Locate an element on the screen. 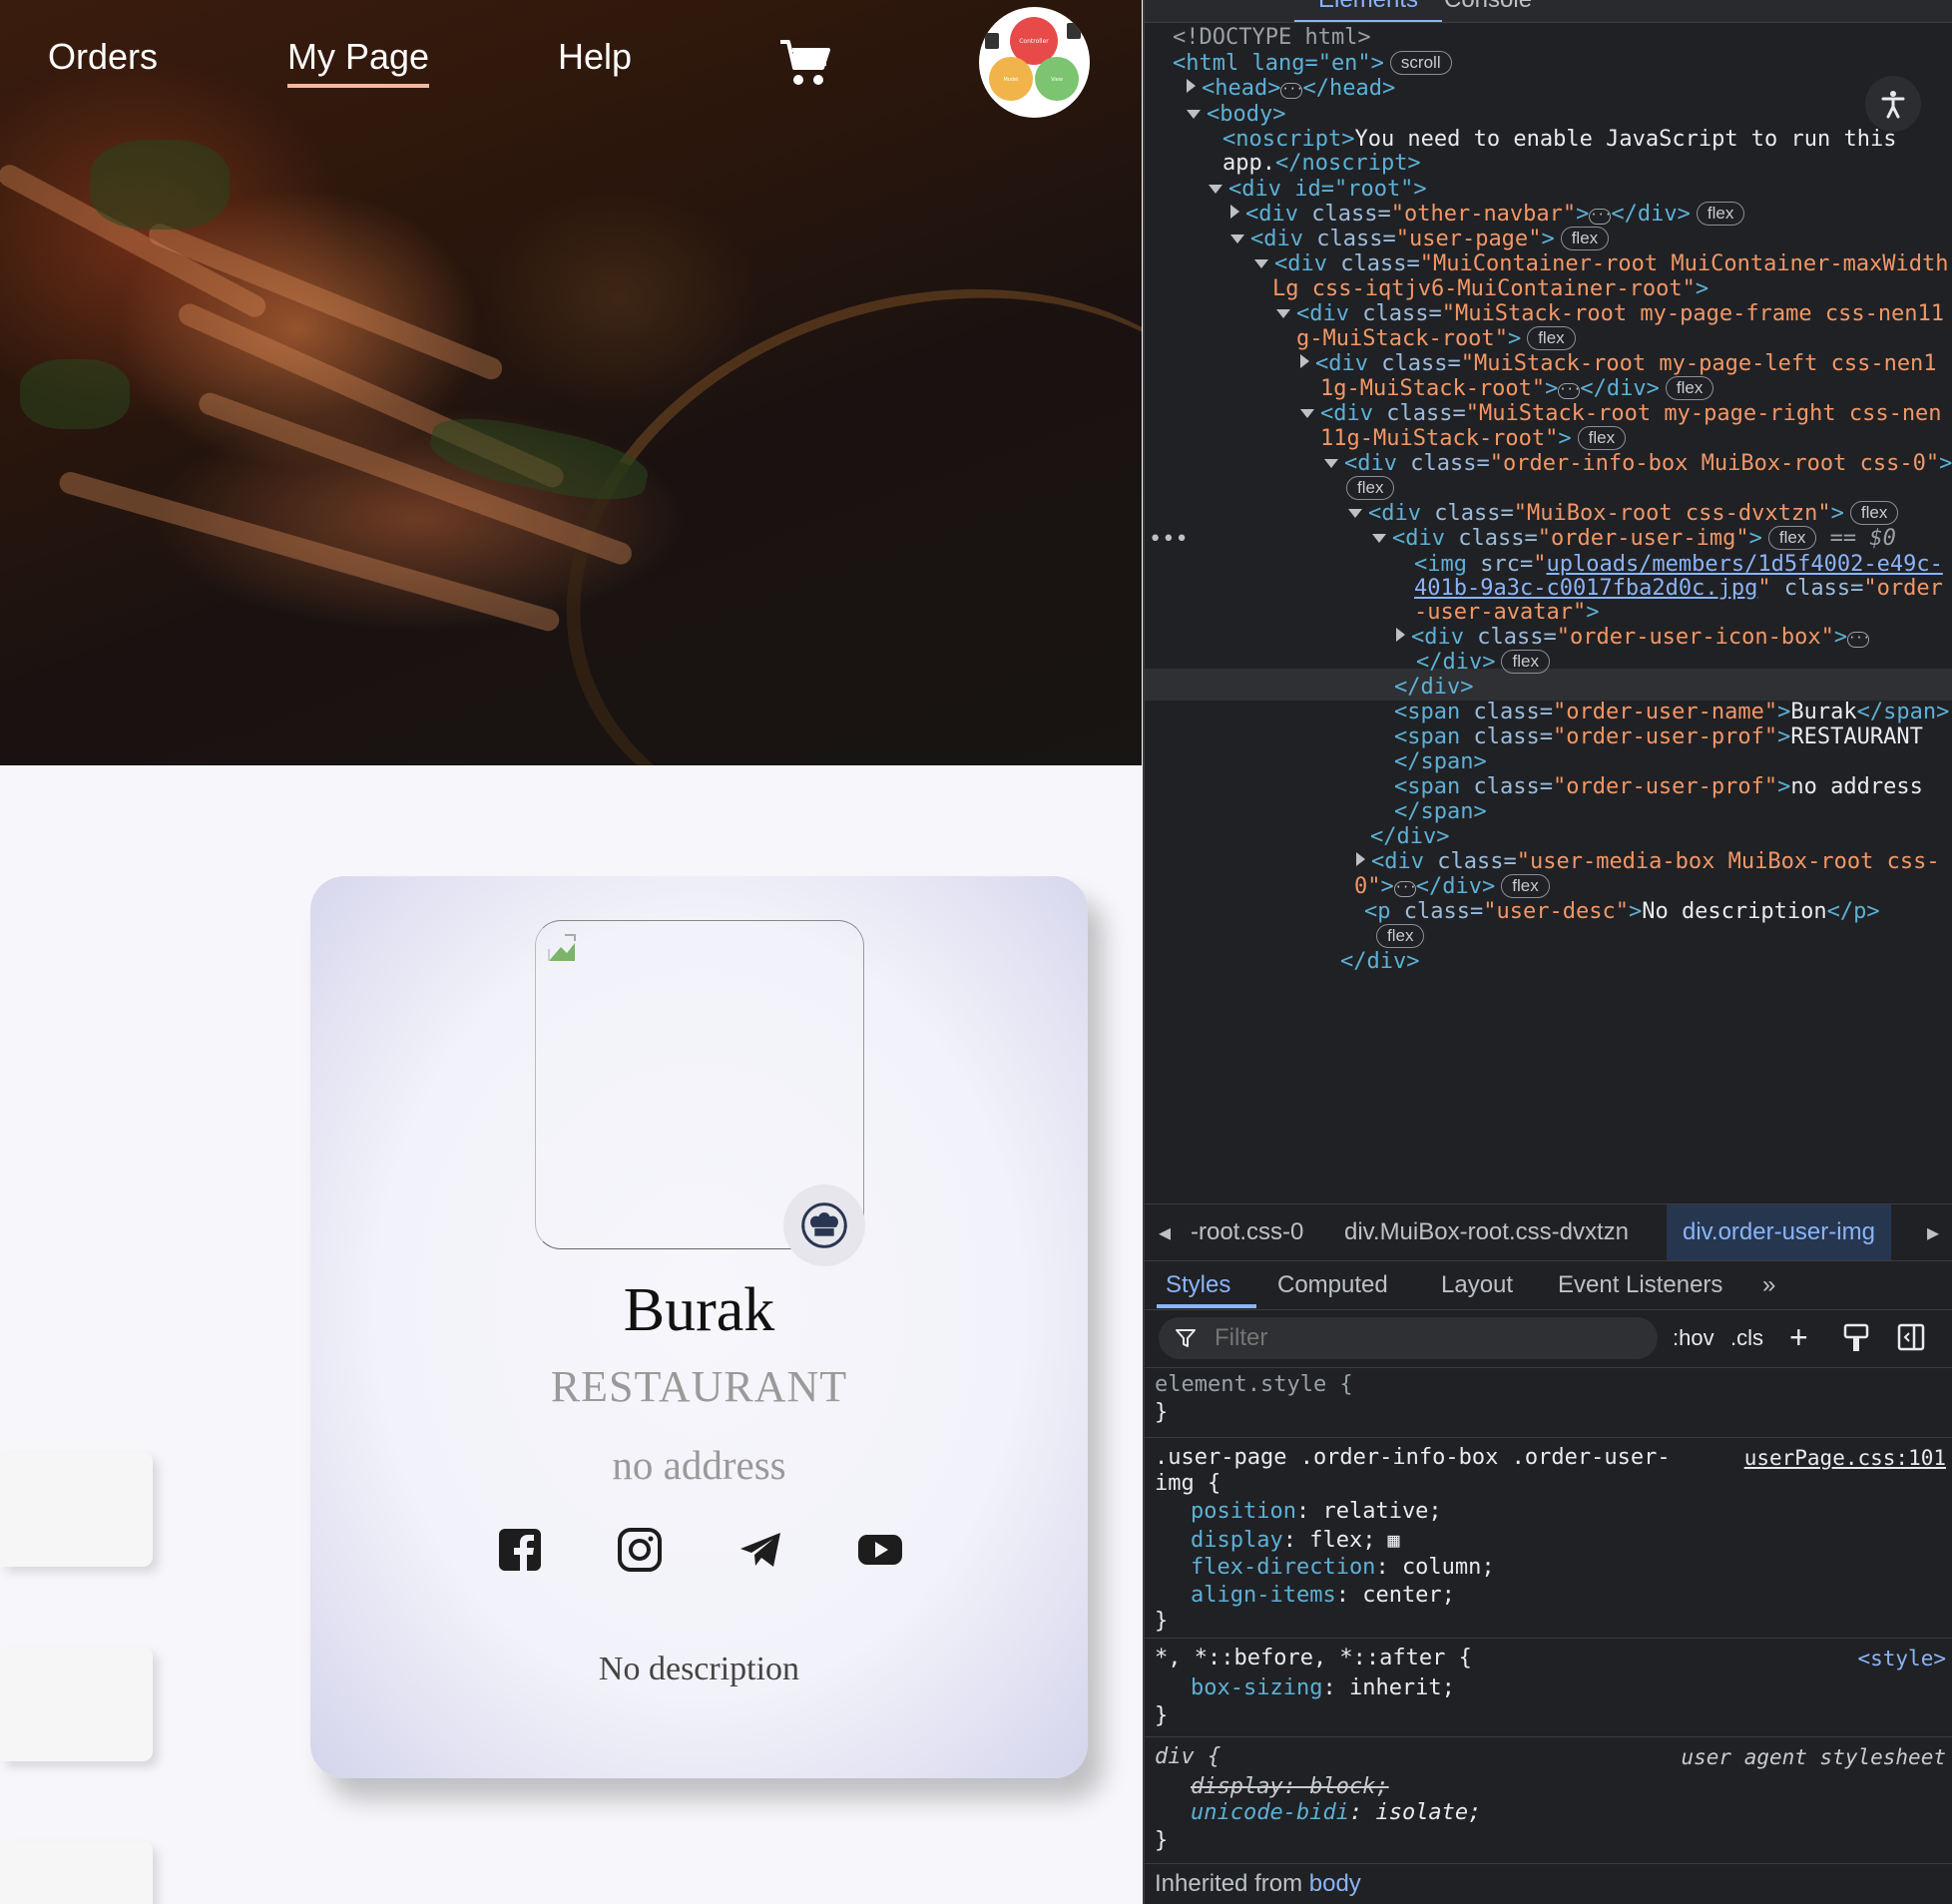 This screenshot has height=1904, width=1952. toggle-sidebar-icon is located at coordinates (1911, 1337).